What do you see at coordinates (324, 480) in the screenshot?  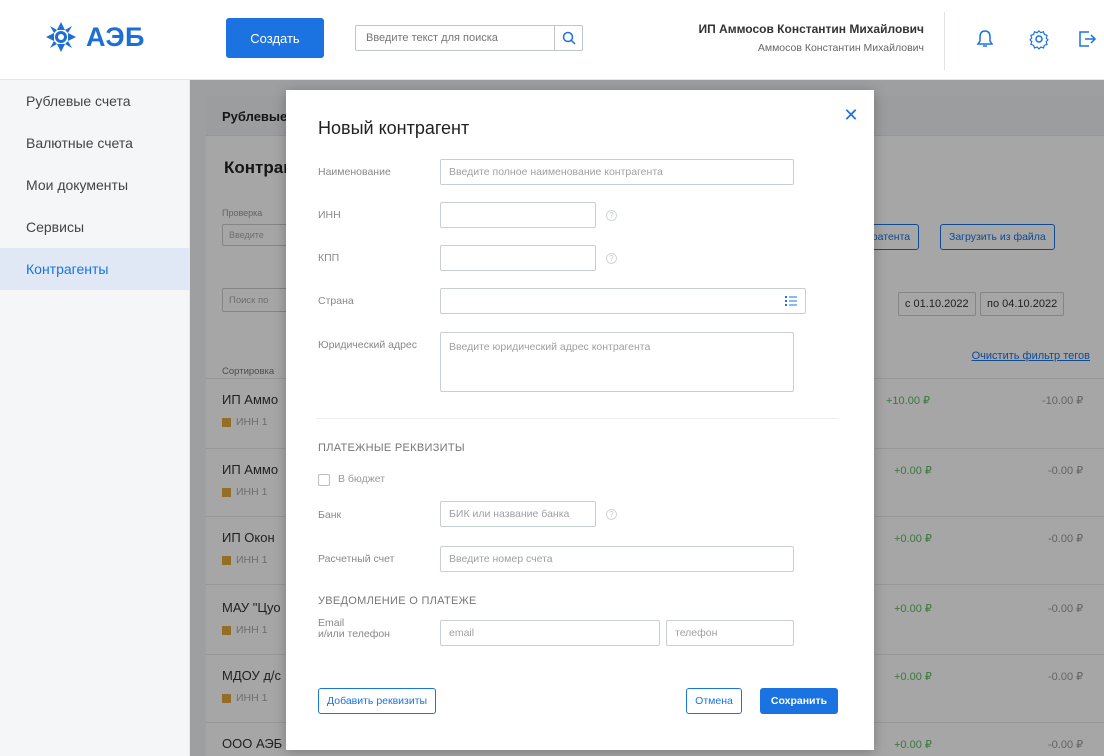 I see `budget-checkbox` at bounding box center [324, 480].